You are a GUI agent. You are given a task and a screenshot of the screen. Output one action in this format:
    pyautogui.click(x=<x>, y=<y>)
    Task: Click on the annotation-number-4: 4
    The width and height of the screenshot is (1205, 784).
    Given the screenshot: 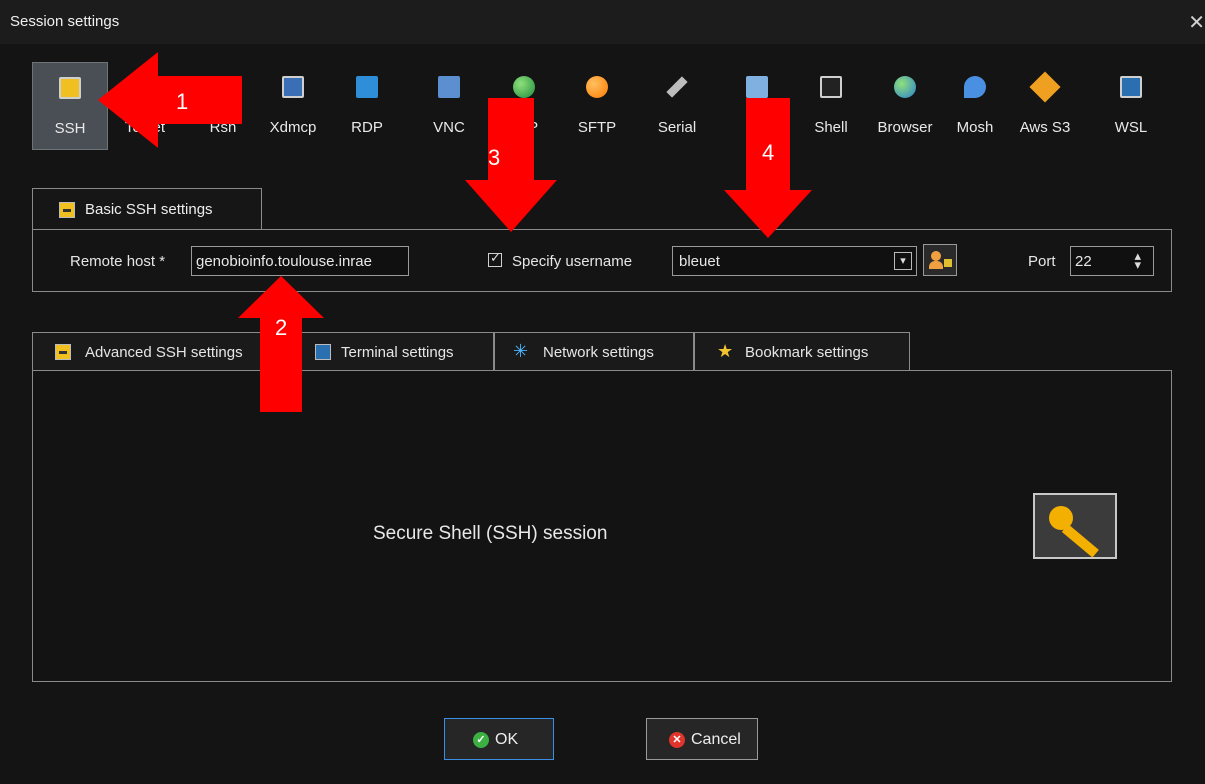 What is the action you would take?
    pyautogui.click(x=768, y=152)
    